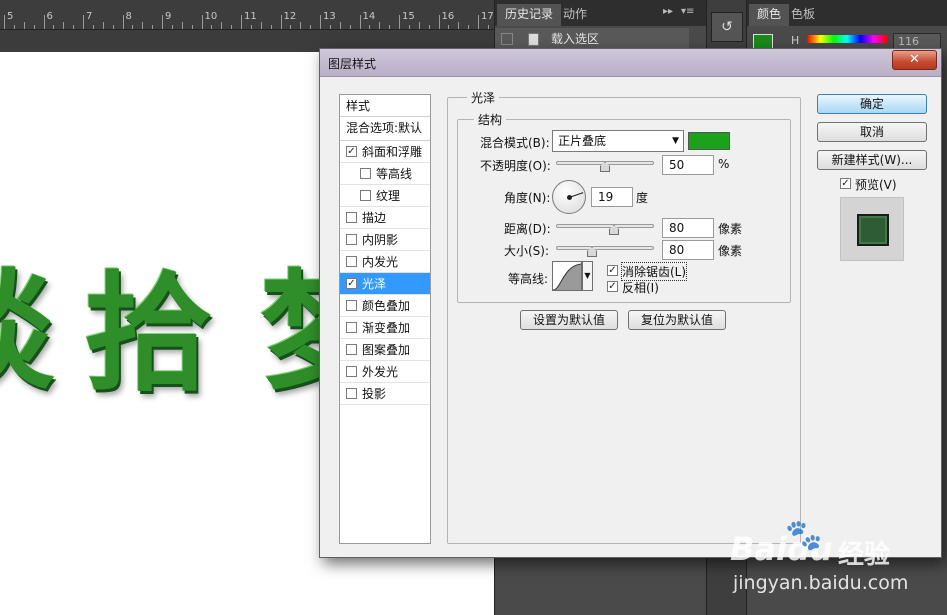 The height and width of the screenshot is (615, 947). I want to click on style-list-item: ✓ 斜面和浮雕, so click(385, 152).